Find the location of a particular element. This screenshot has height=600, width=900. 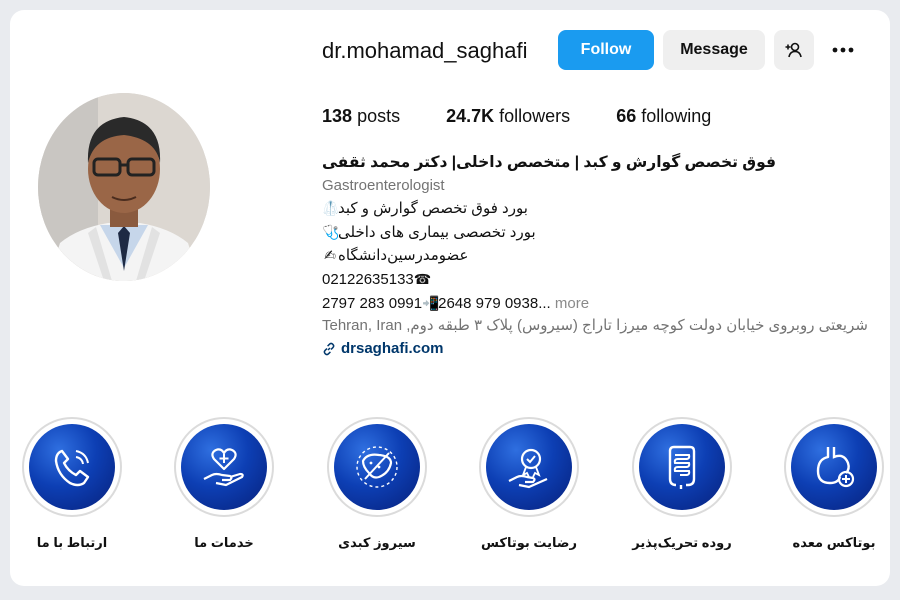

highlight-label: خدمات ما is located at coordinates (224, 542).